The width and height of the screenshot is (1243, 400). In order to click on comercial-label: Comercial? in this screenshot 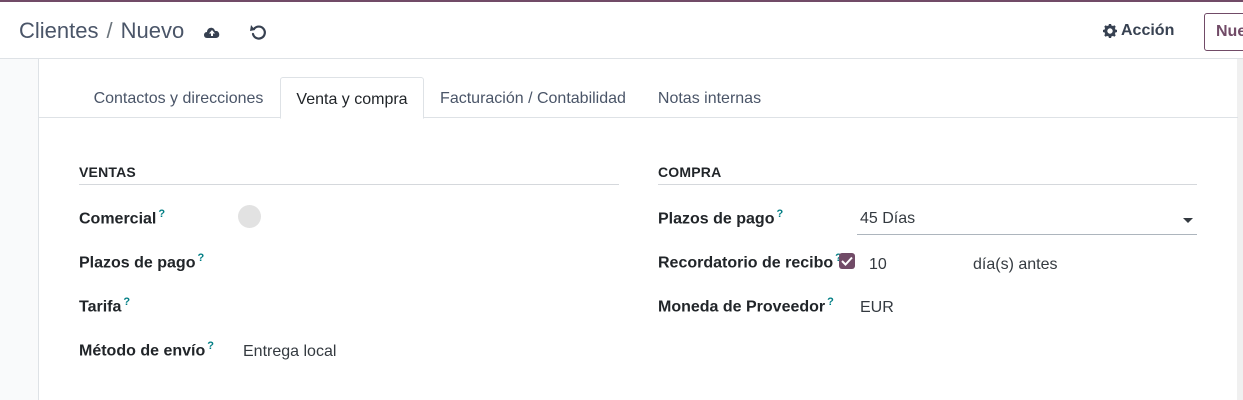, I will do `click(122, 218)`.